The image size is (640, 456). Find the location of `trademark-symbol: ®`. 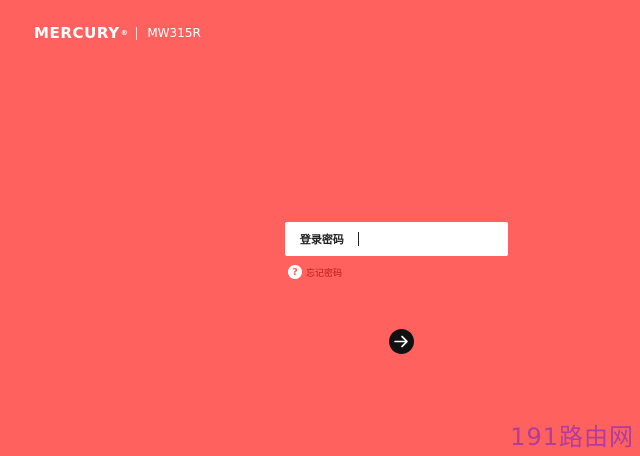

trademark-symbol: ® is located at coordinates (124, 33).